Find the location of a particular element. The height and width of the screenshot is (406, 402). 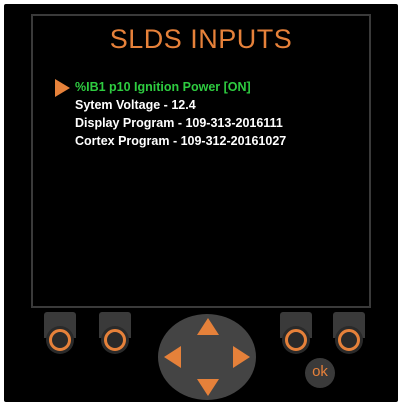

softkey-4-button is located at coordinates (349, 334).